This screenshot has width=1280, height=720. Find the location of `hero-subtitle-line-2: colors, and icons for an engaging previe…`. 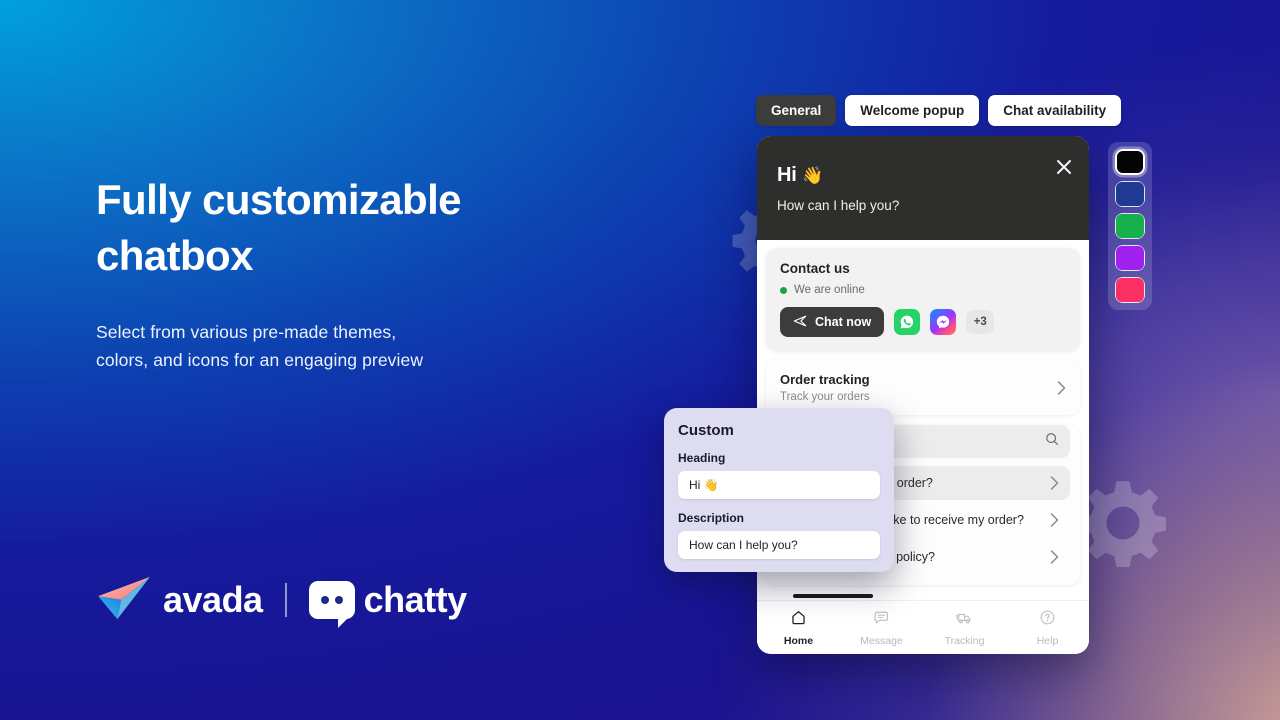

hero-subtitle-line-2: colors, and icons for an engaging previe… is located at coordinates (260, 360).